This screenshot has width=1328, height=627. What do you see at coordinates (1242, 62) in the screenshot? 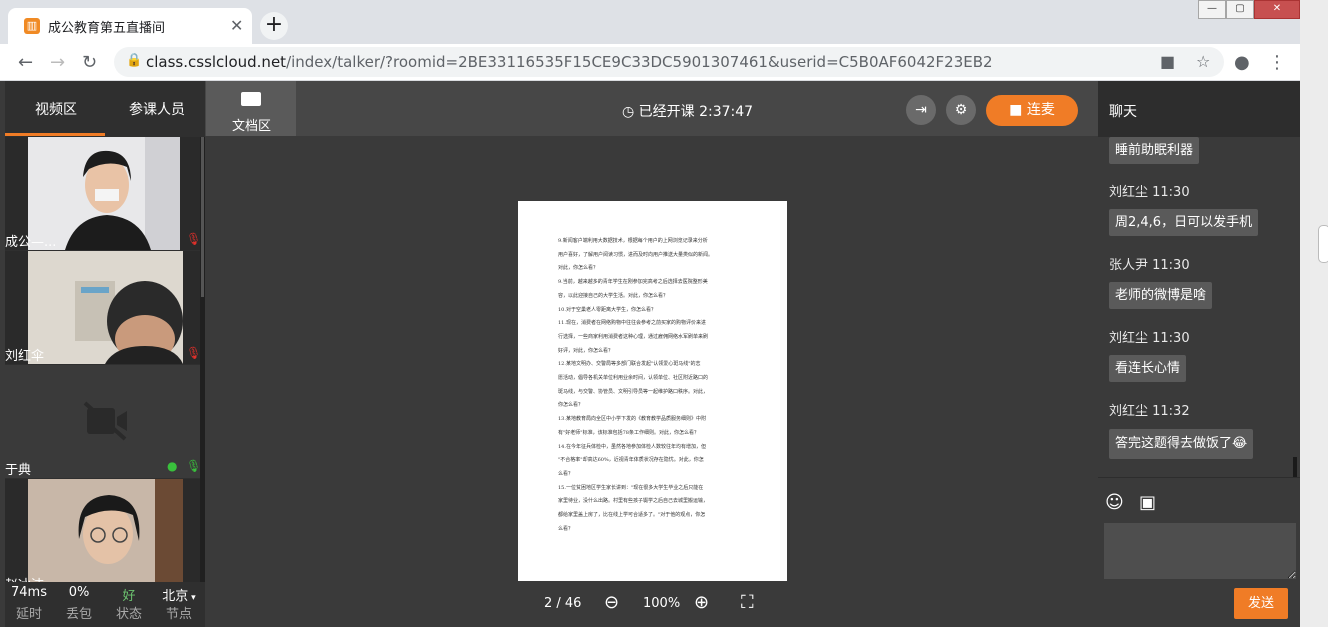
I see `profile-avatar-icon: ●` at bounding box center [1242, 62].